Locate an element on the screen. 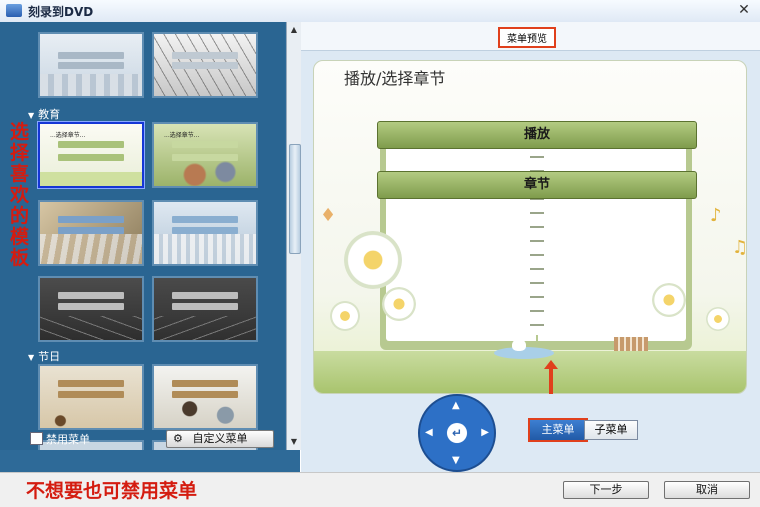 The height and width of the screenshot is (507, 760). music-note-icon: ♫ is located at coordinates (739, 247).